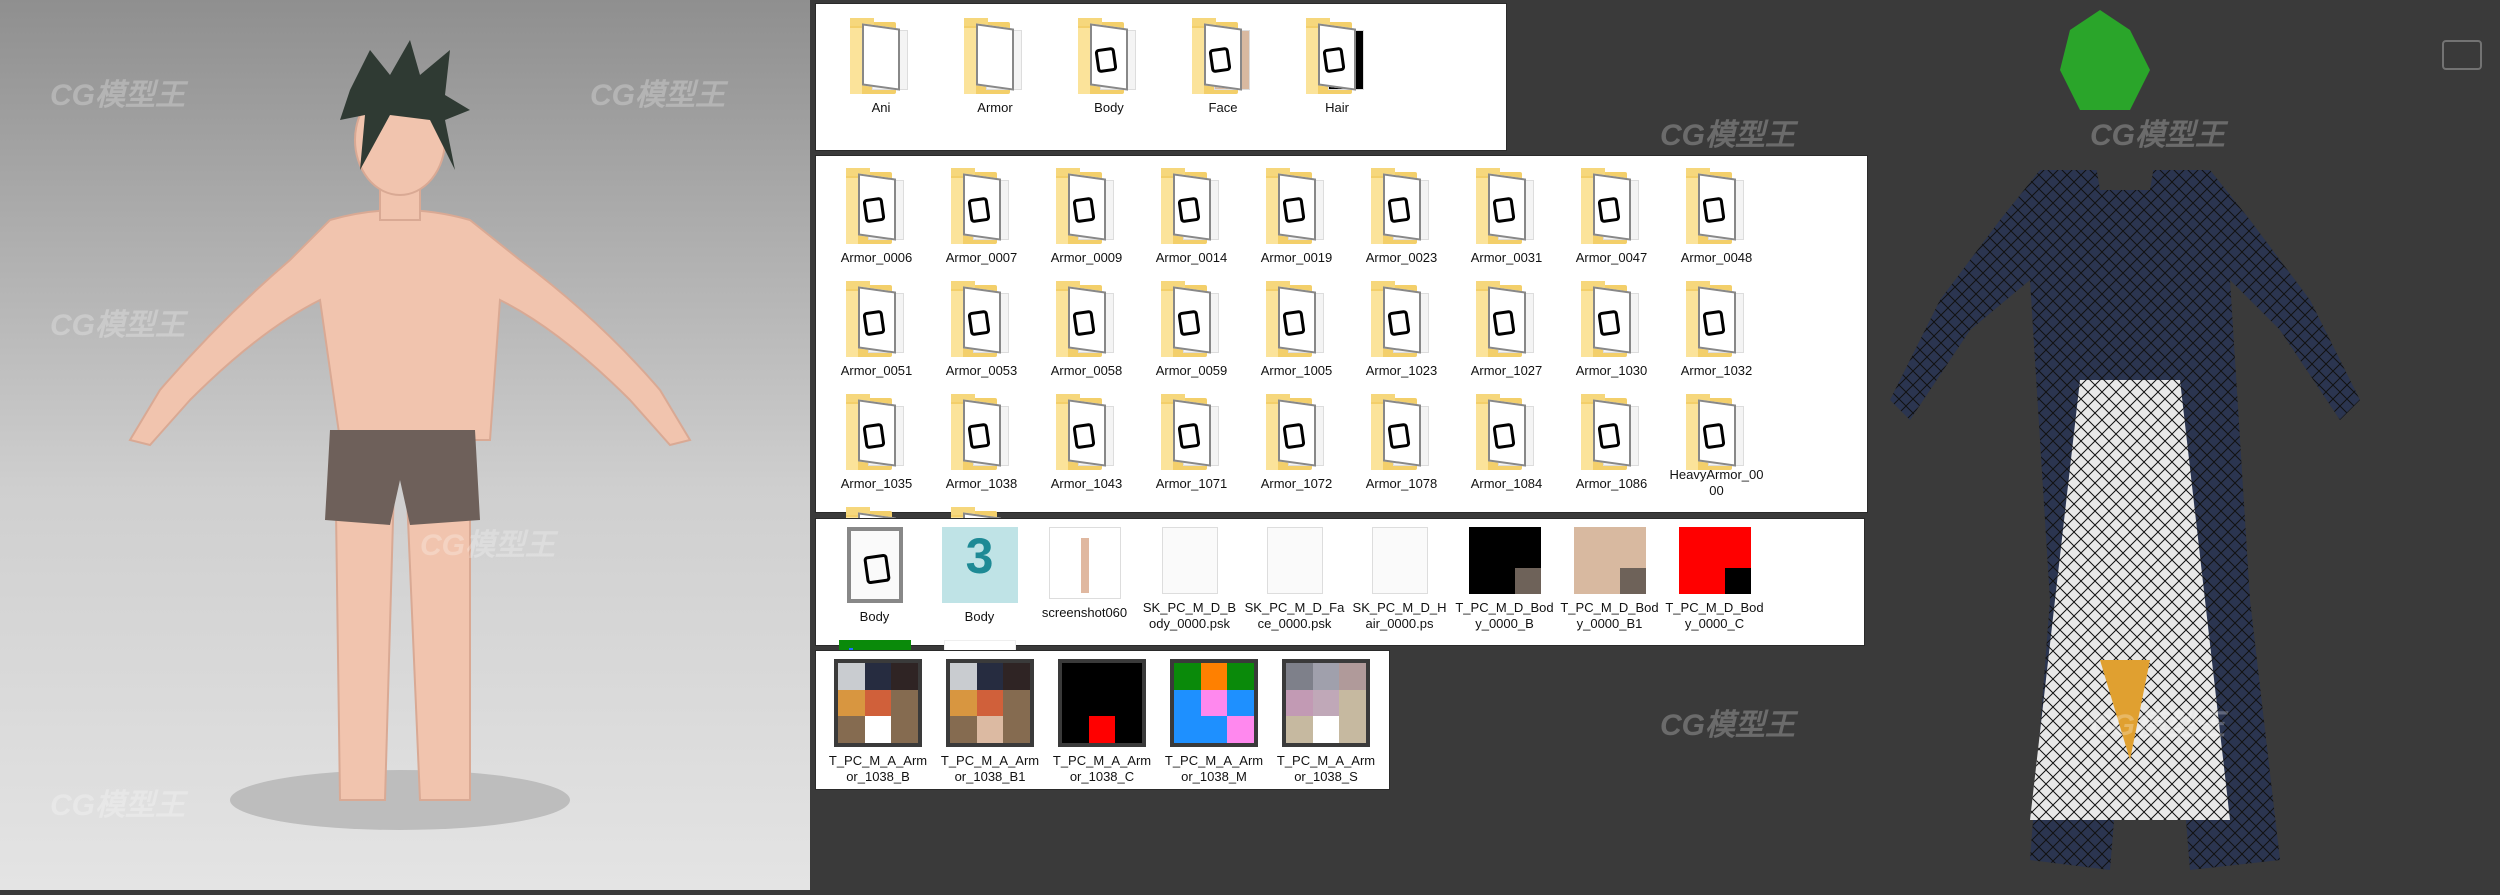  Describe the element at coordinates (1337, 56) in the screenshot. I see `folder-hair-icon` at that location.